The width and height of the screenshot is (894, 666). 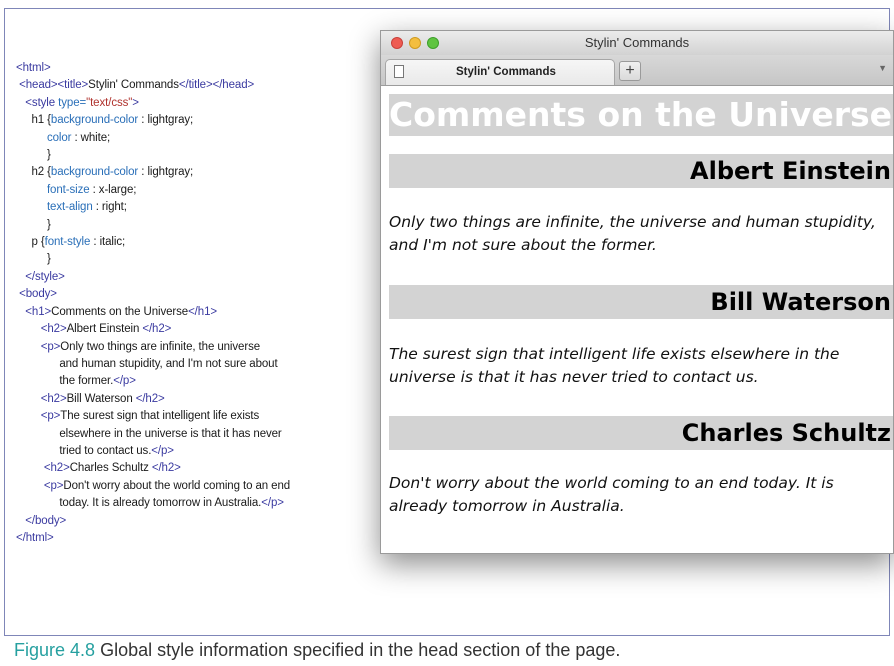 I want to click on code-token: h1 {, so click(x=33, y=120).